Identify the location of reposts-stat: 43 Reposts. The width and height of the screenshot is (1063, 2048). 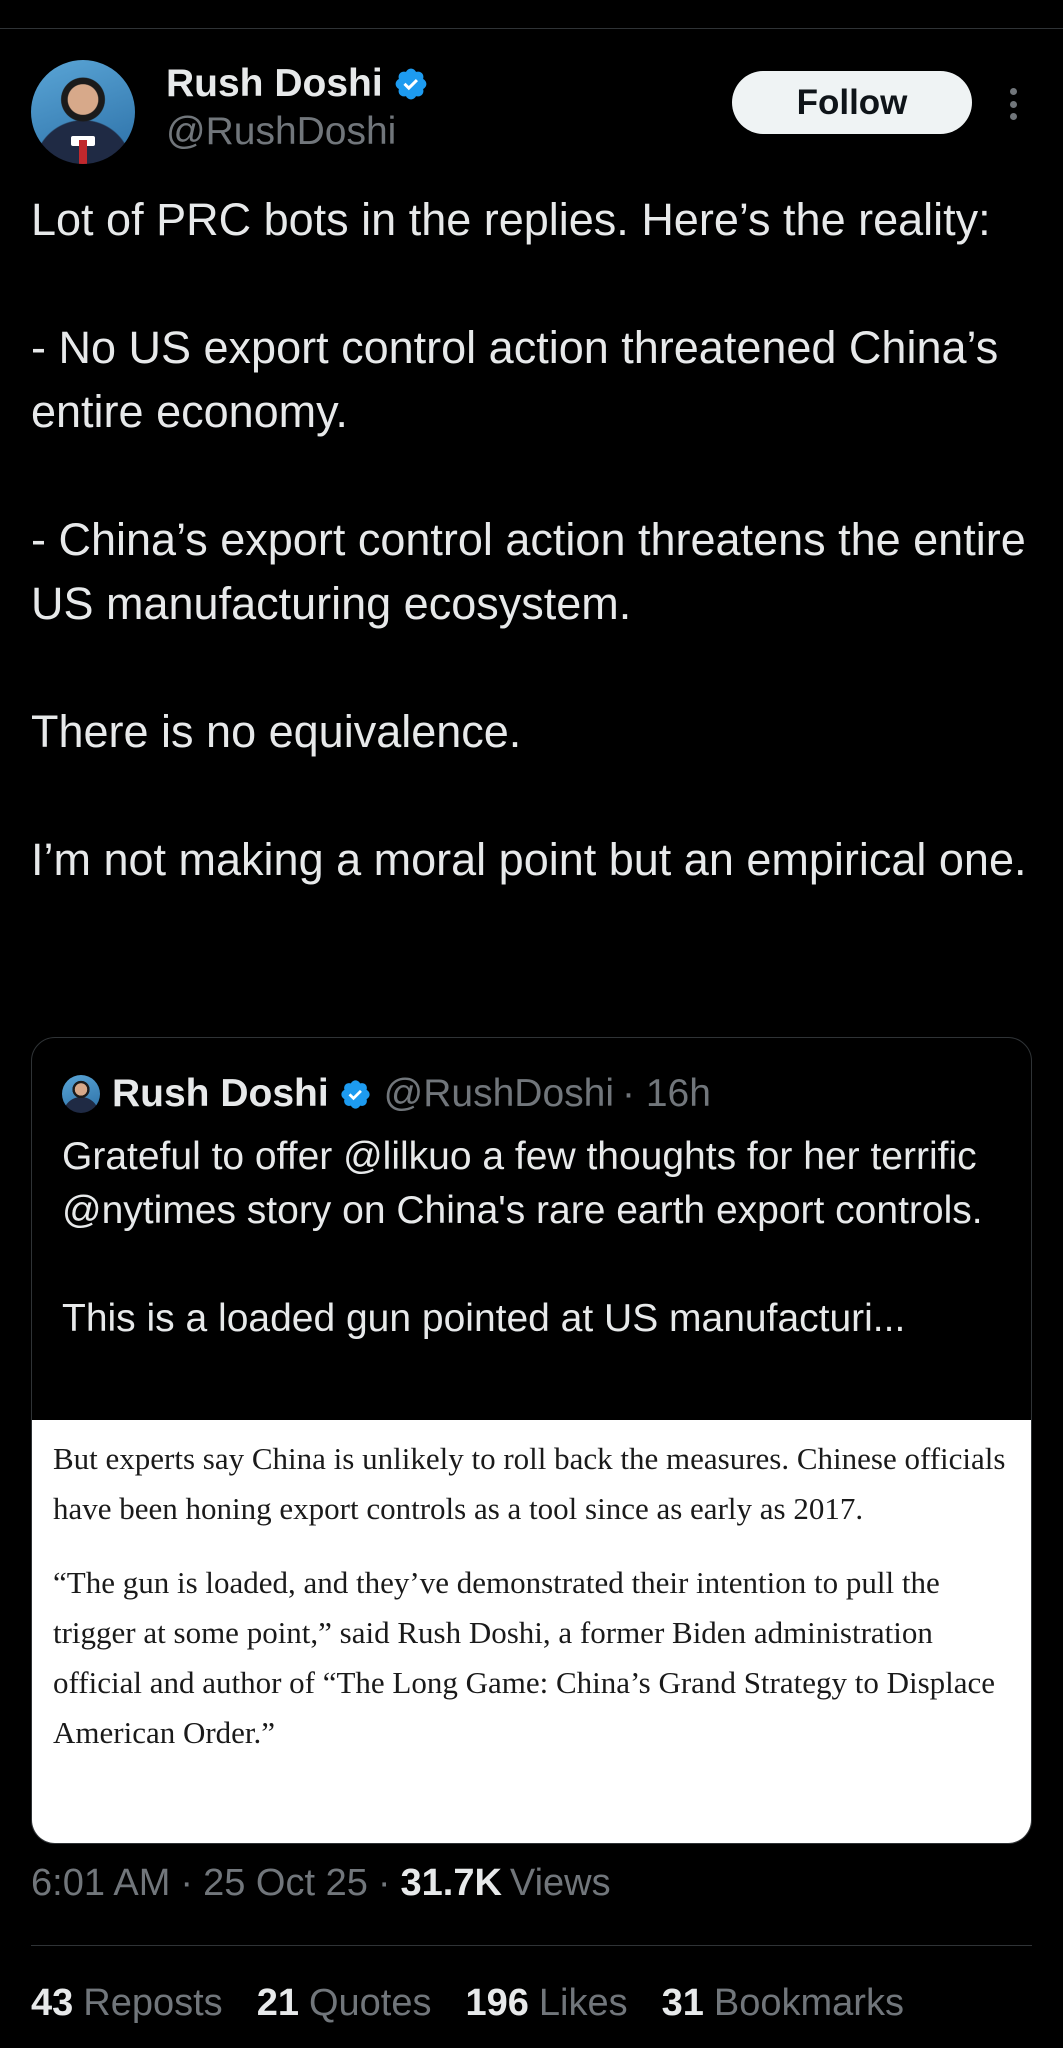
(127, 2003).